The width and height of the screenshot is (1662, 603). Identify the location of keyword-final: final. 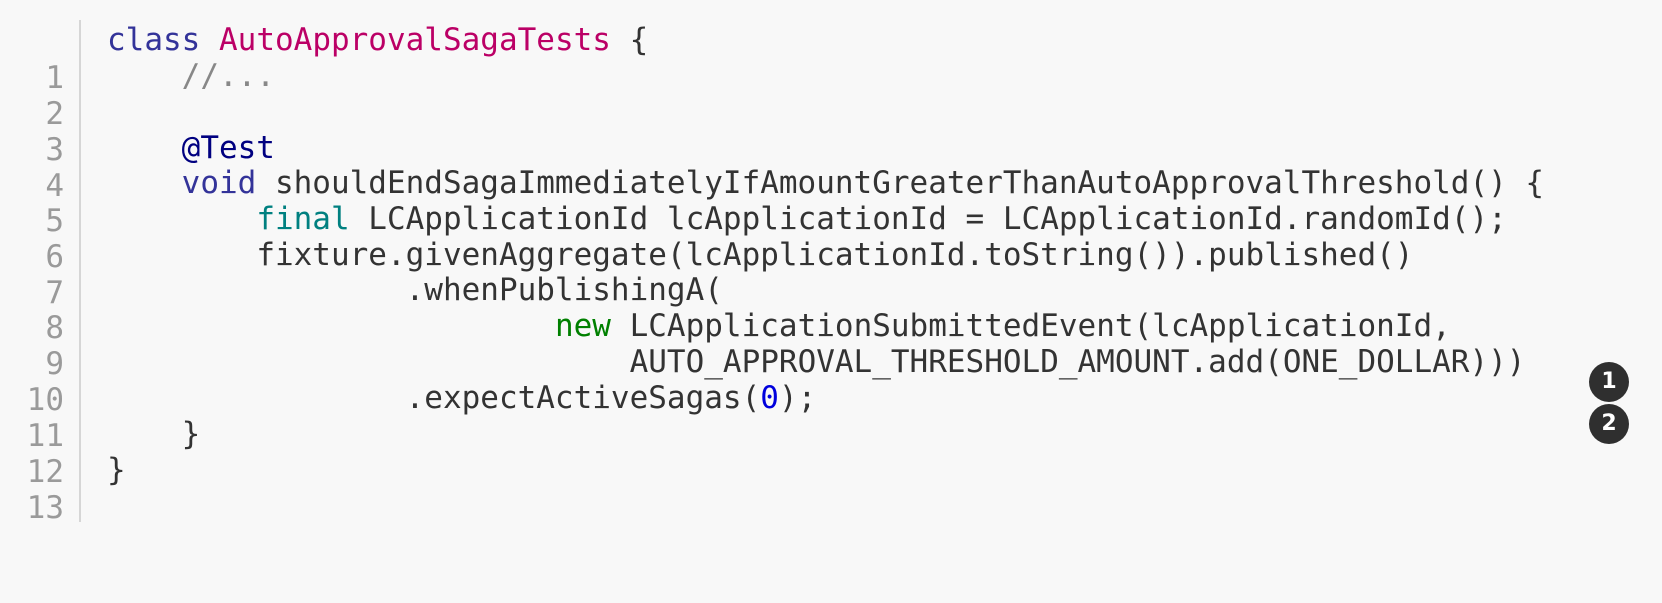
(303, 219).